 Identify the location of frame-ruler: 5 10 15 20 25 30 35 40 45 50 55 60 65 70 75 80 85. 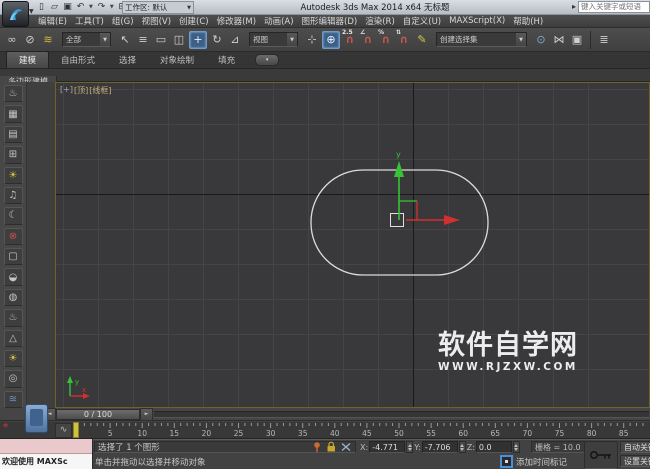
(325, 430).